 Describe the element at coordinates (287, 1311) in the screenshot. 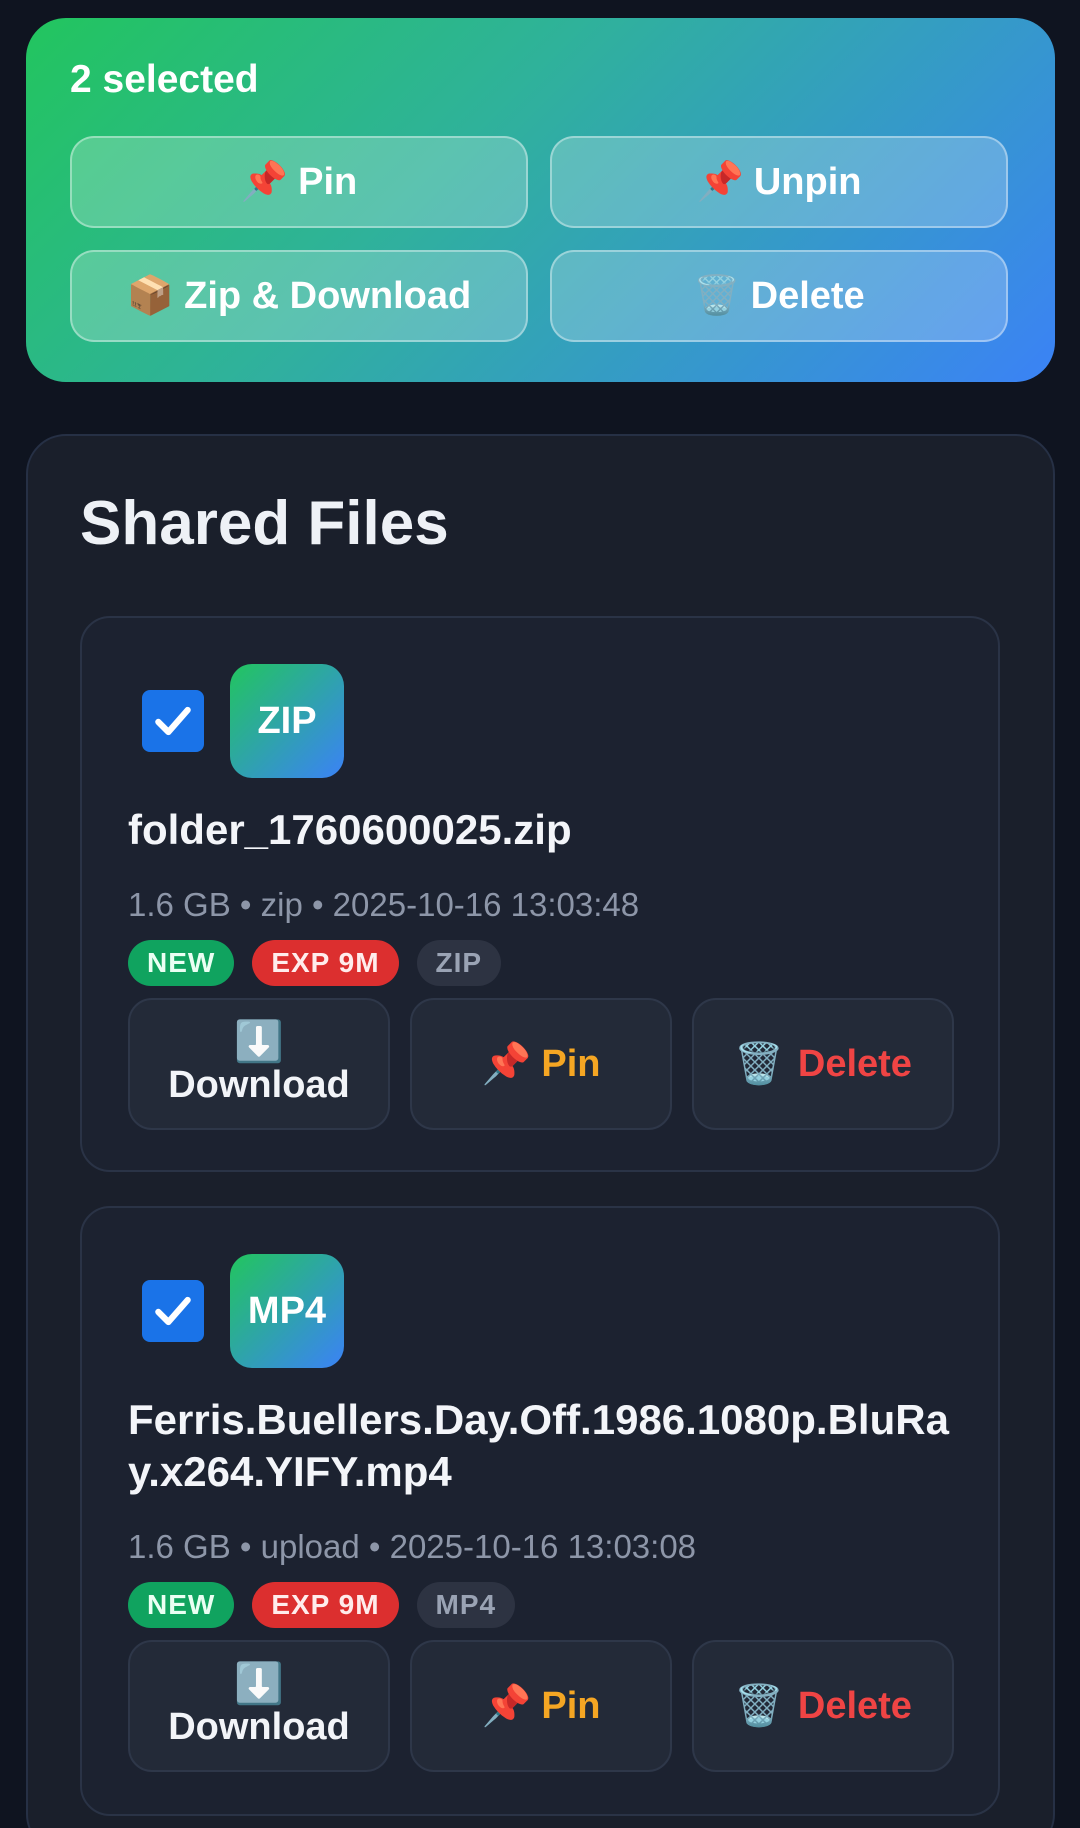

I see `file-type-icon: MP4` at that location.